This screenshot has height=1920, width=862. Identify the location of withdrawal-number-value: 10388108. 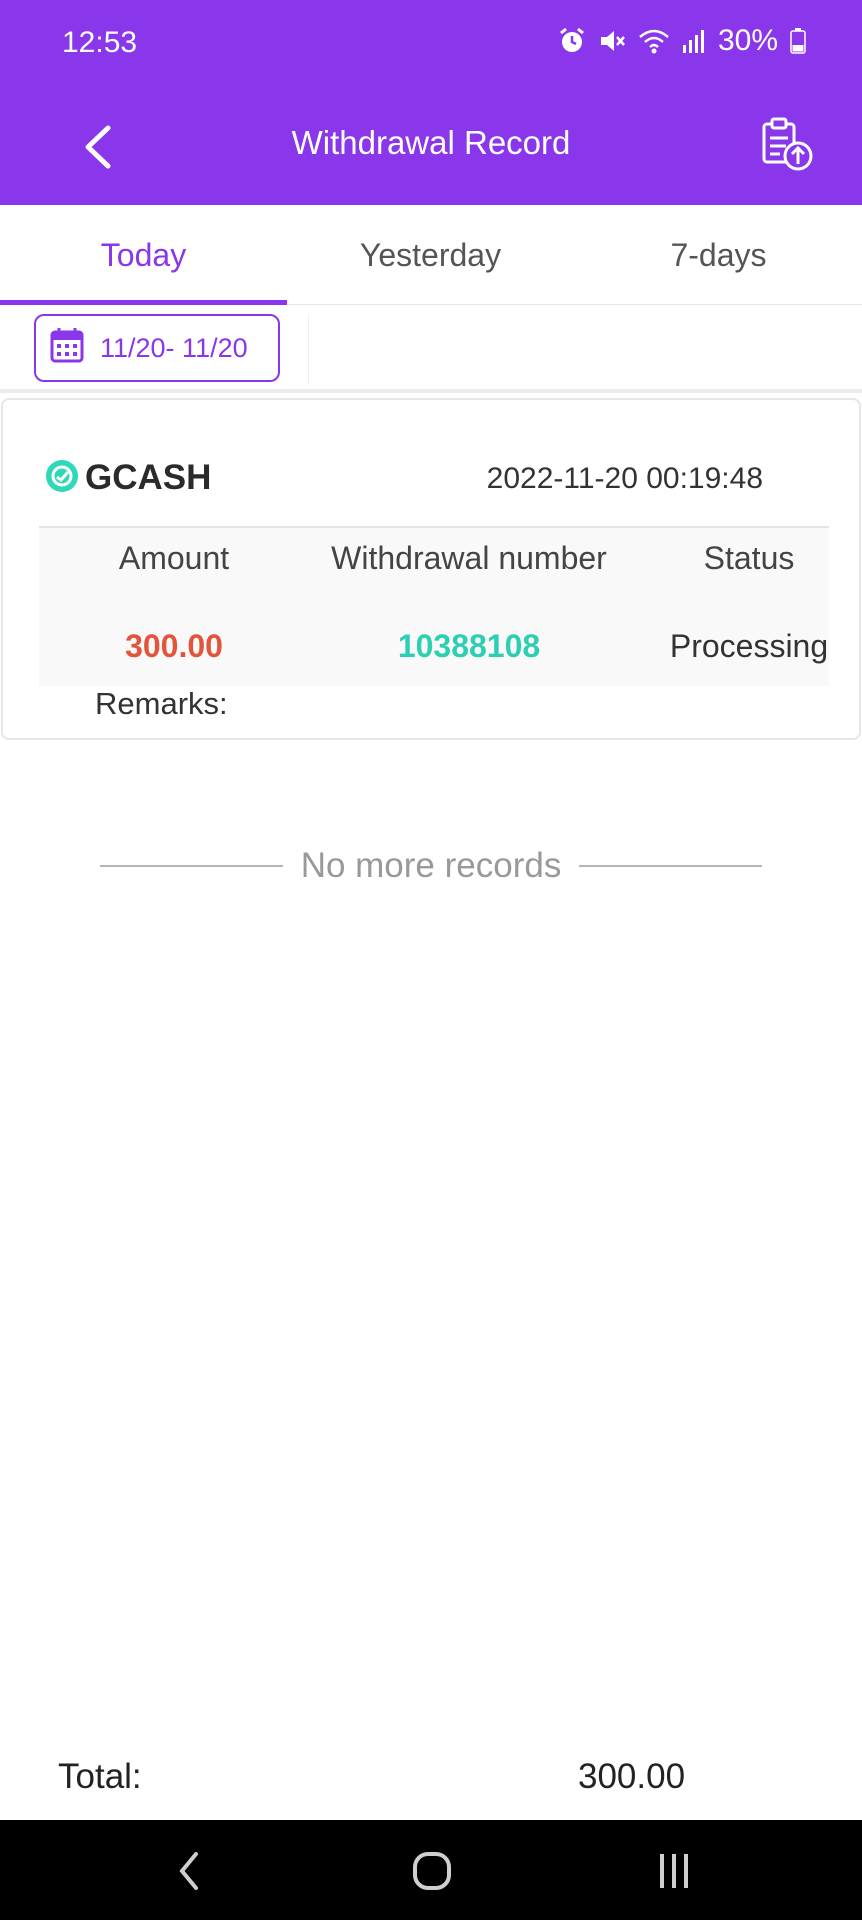
(469, 646).